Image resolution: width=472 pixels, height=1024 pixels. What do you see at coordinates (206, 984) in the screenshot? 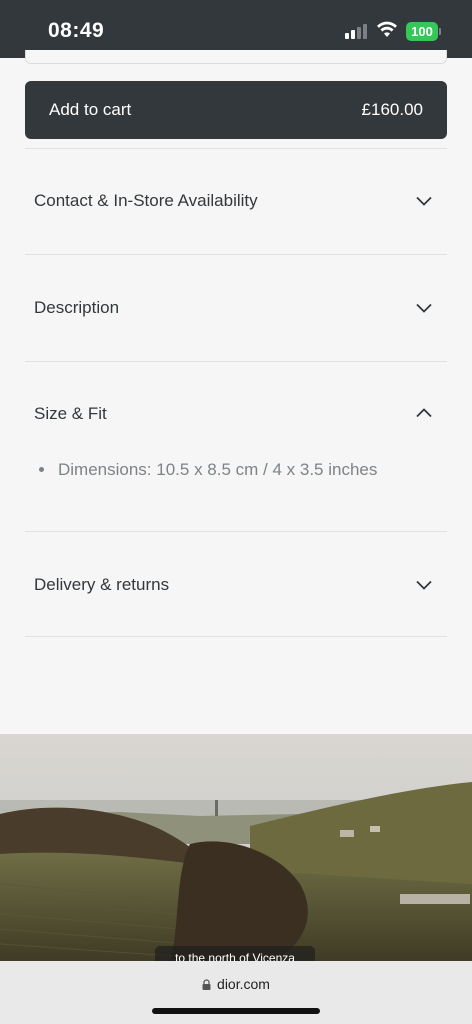
I see `lock-icon` at bounding box center [206, 984].